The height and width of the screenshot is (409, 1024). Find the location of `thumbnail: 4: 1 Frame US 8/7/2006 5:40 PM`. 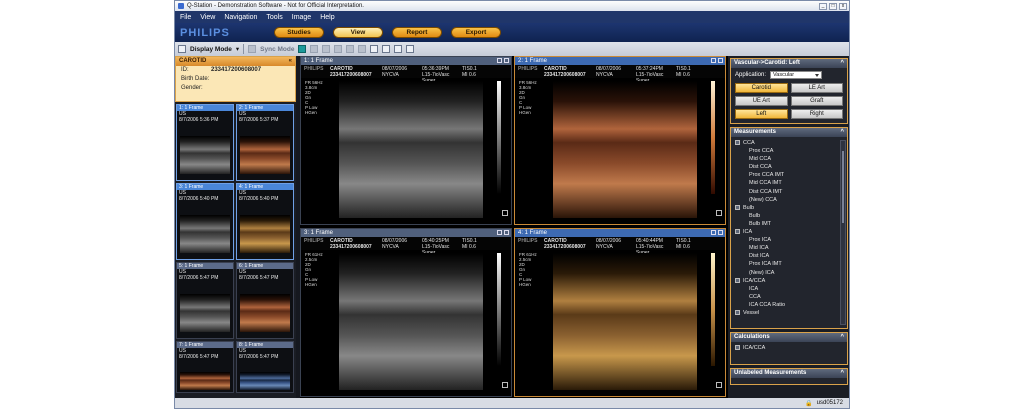

thumbnail: 4: 1 Frame US 8/7/2006 5:40 PM is located at coordinates (265, 221).